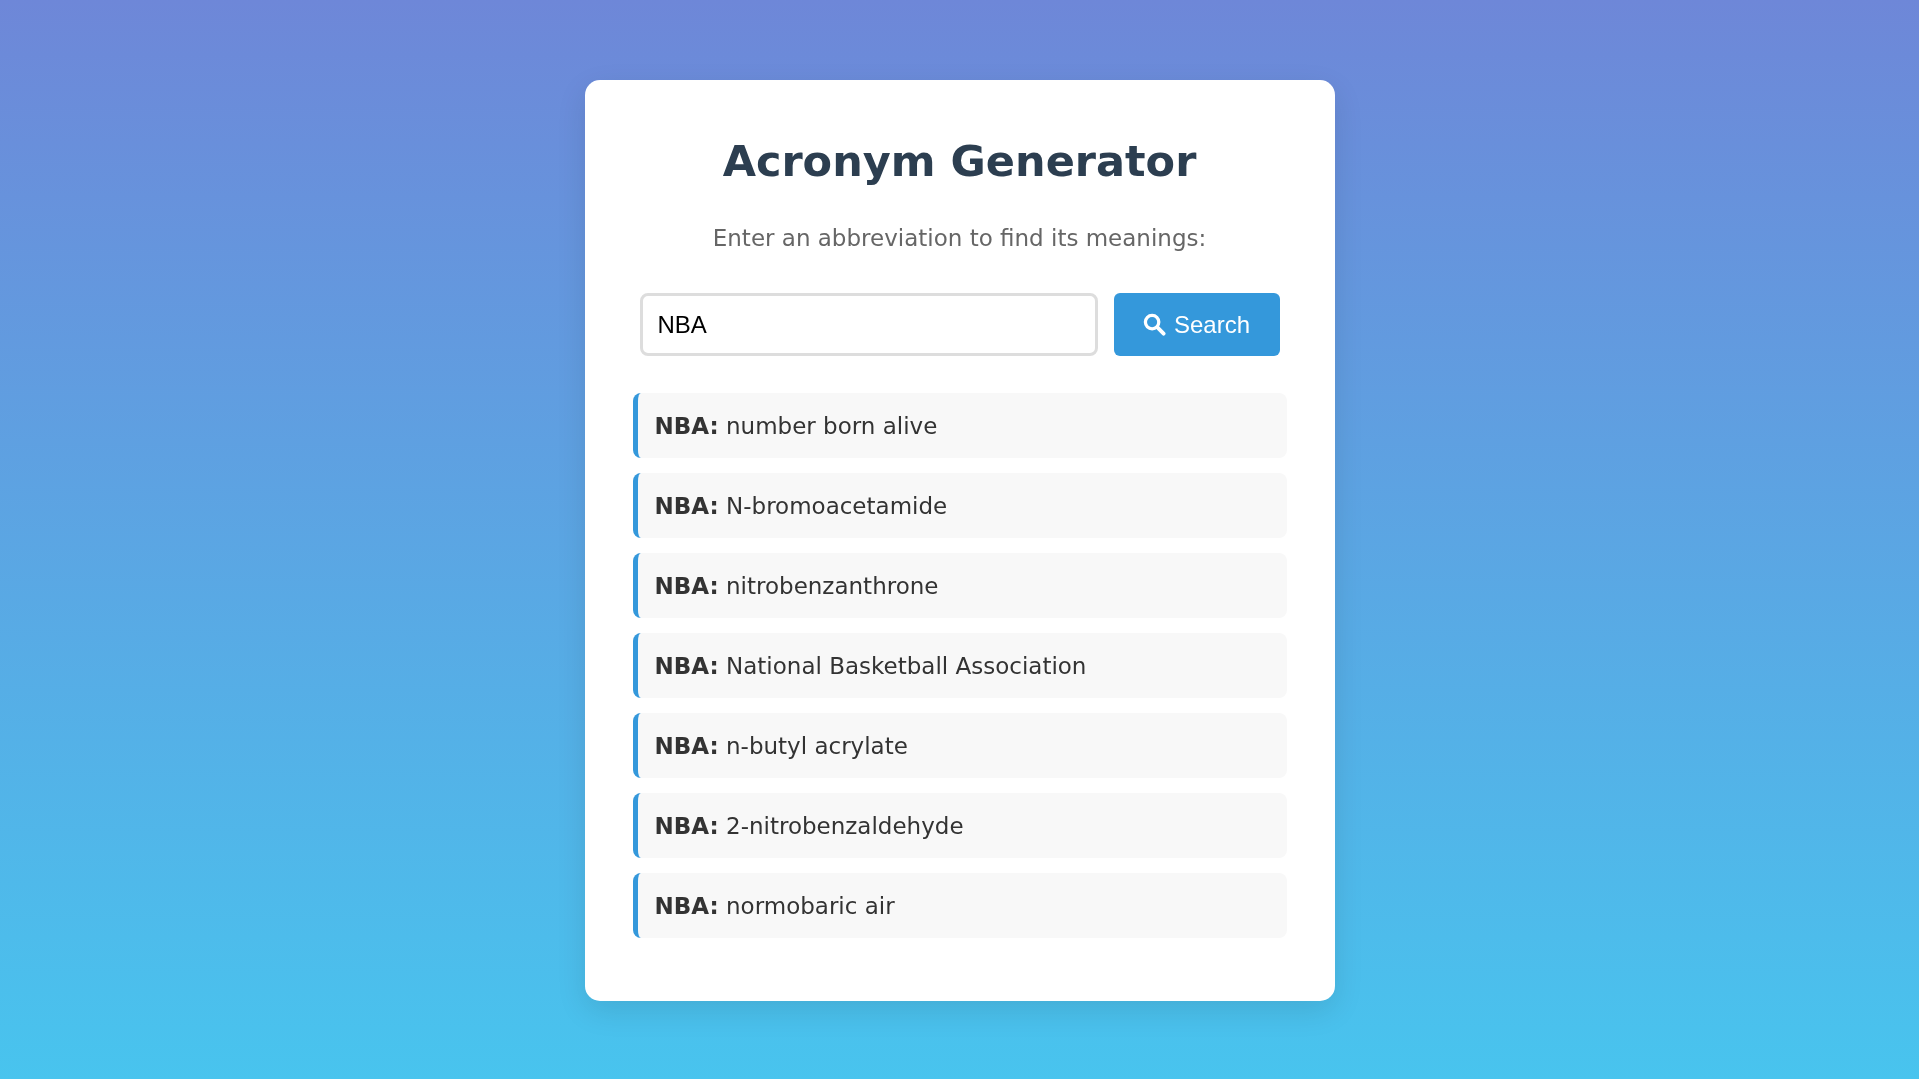 This screenshot has height=1079, width=1919. I want to click on result-item: NBA: nitrobenzanthrone, so click(959, 586).